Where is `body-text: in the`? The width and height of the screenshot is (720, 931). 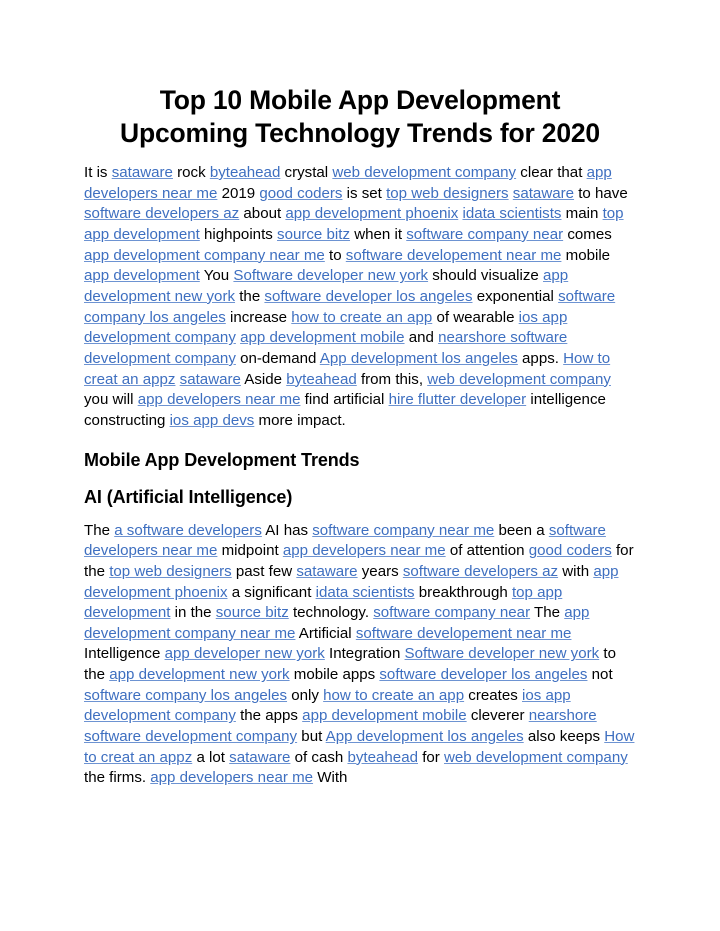 body-text: in the is located at coordinates (193, 613).